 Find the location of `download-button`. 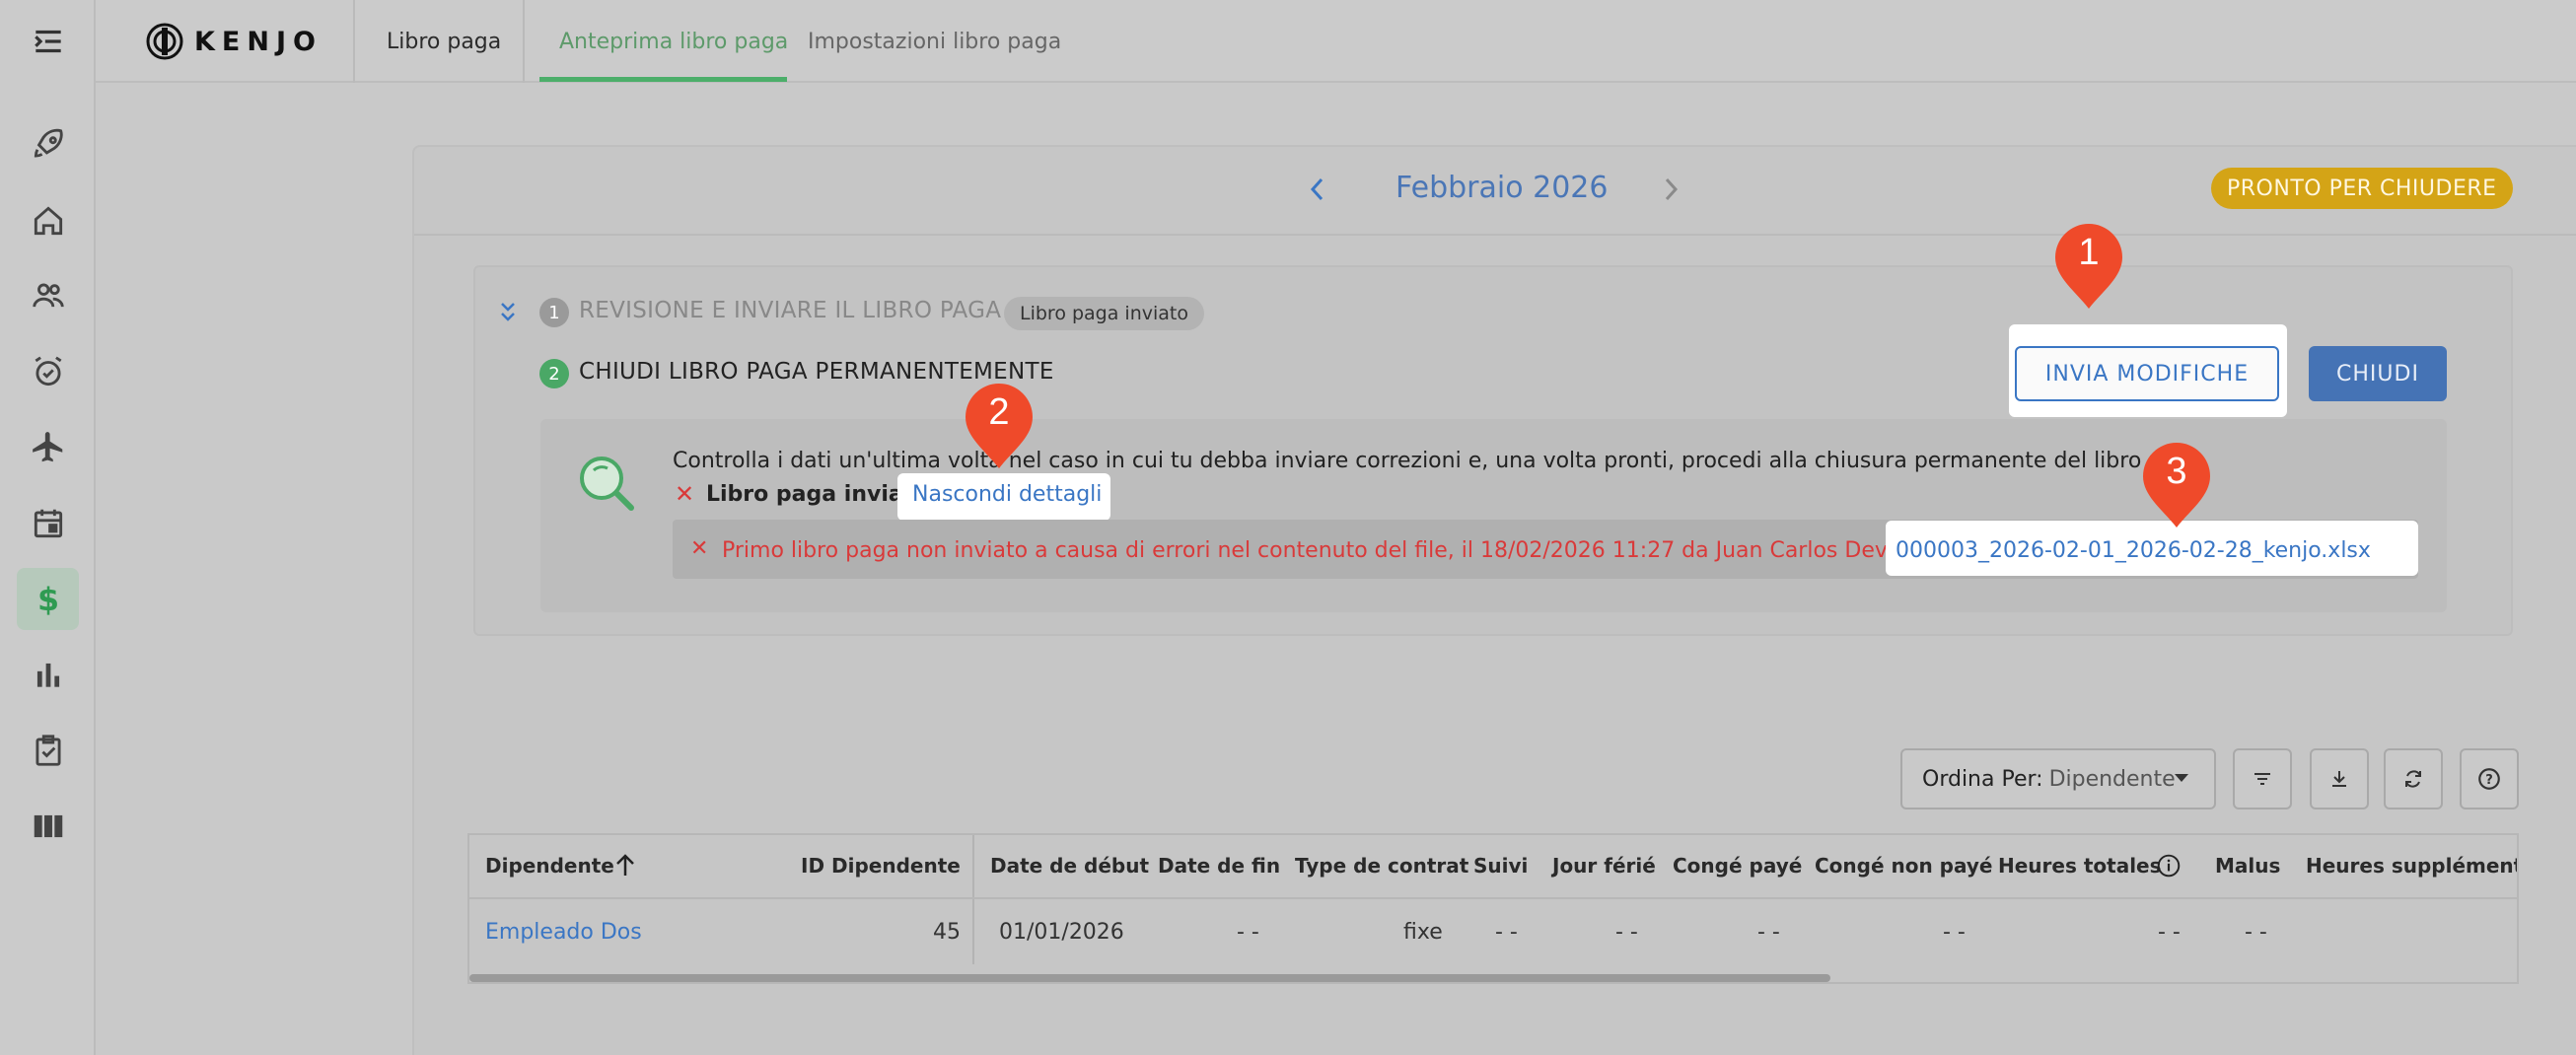

download-button is located at coordinates (2339, 779).